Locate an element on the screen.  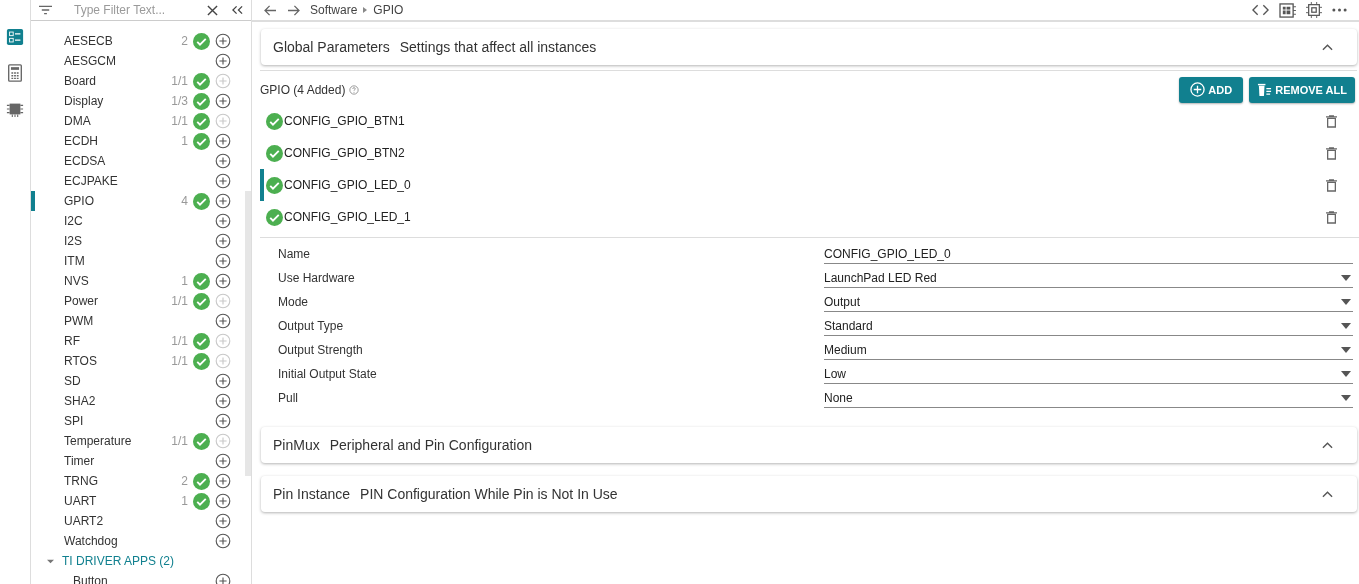
property-label: Output Type is located at coordinates (311, 326).